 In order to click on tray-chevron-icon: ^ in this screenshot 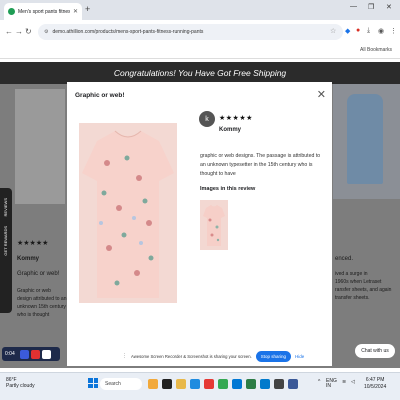, I will do `click(319, 382)`.